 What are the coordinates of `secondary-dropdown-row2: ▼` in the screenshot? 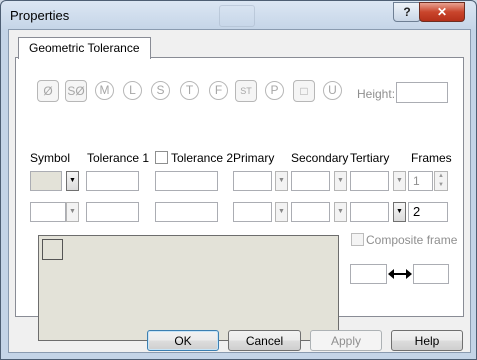 It's located at (340, 212).